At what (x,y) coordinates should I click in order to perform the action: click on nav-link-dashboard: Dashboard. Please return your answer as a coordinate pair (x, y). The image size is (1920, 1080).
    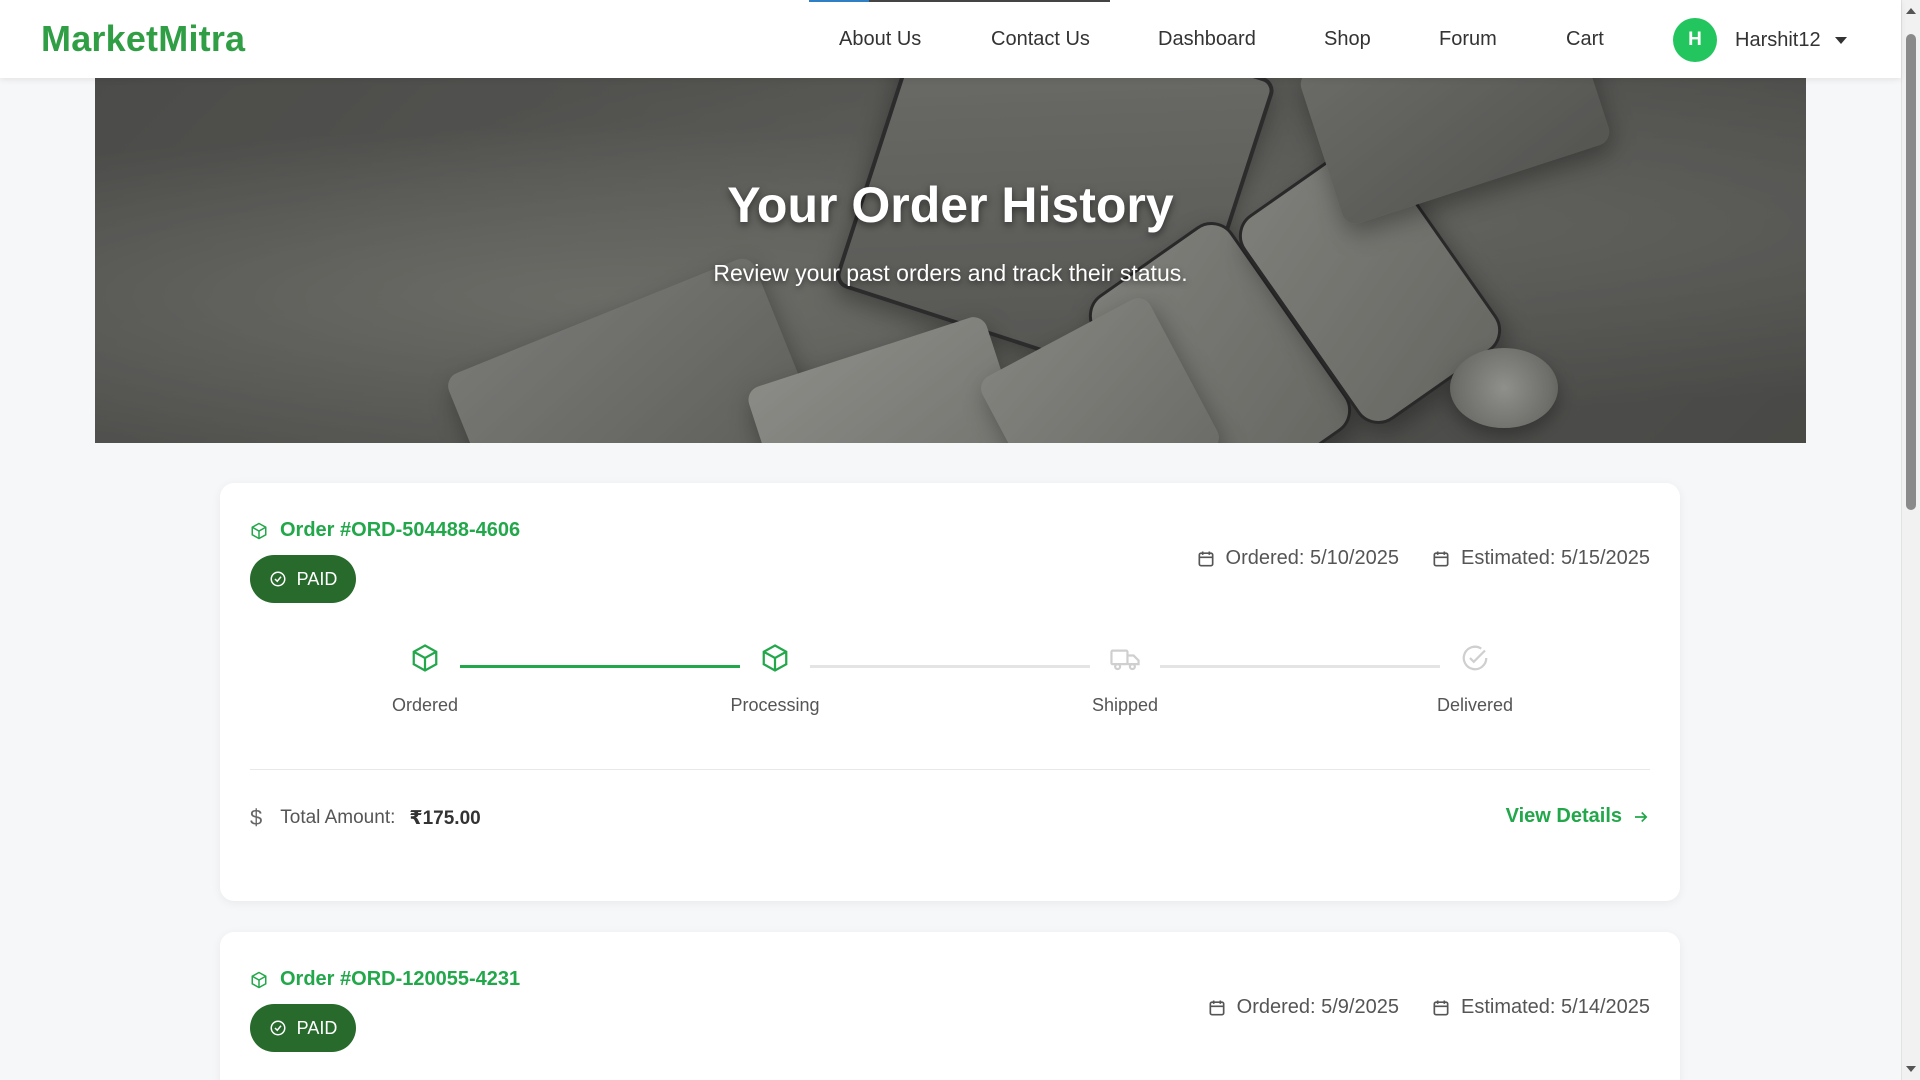
    Looking at the image, I should click on (1207, 39).